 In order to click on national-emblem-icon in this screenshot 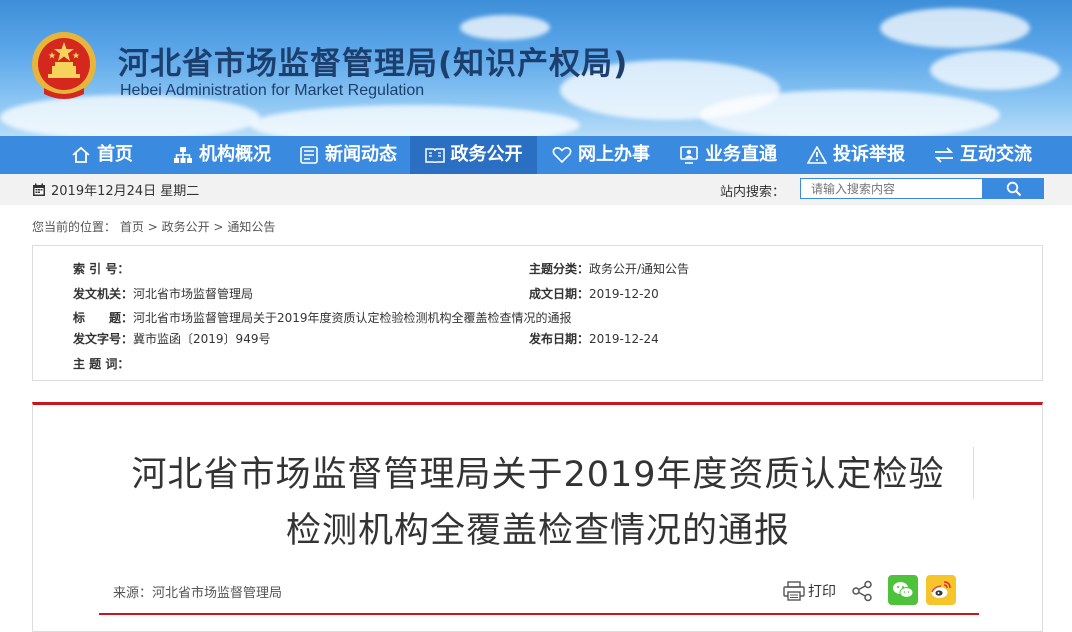, I will do `click(64, 66)`.